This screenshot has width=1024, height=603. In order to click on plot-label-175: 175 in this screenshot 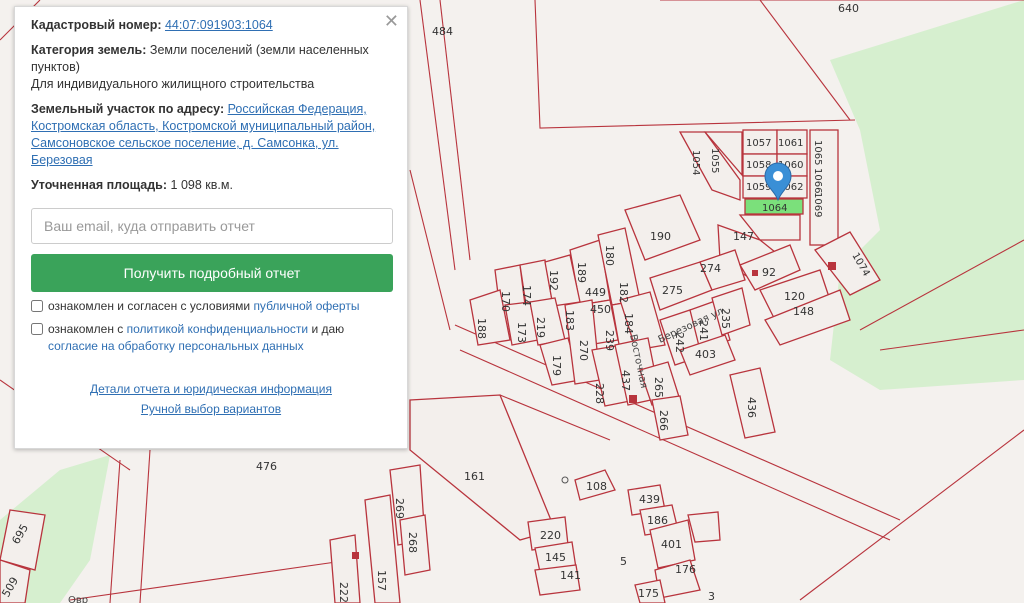, I will do `click(648, 593)`.